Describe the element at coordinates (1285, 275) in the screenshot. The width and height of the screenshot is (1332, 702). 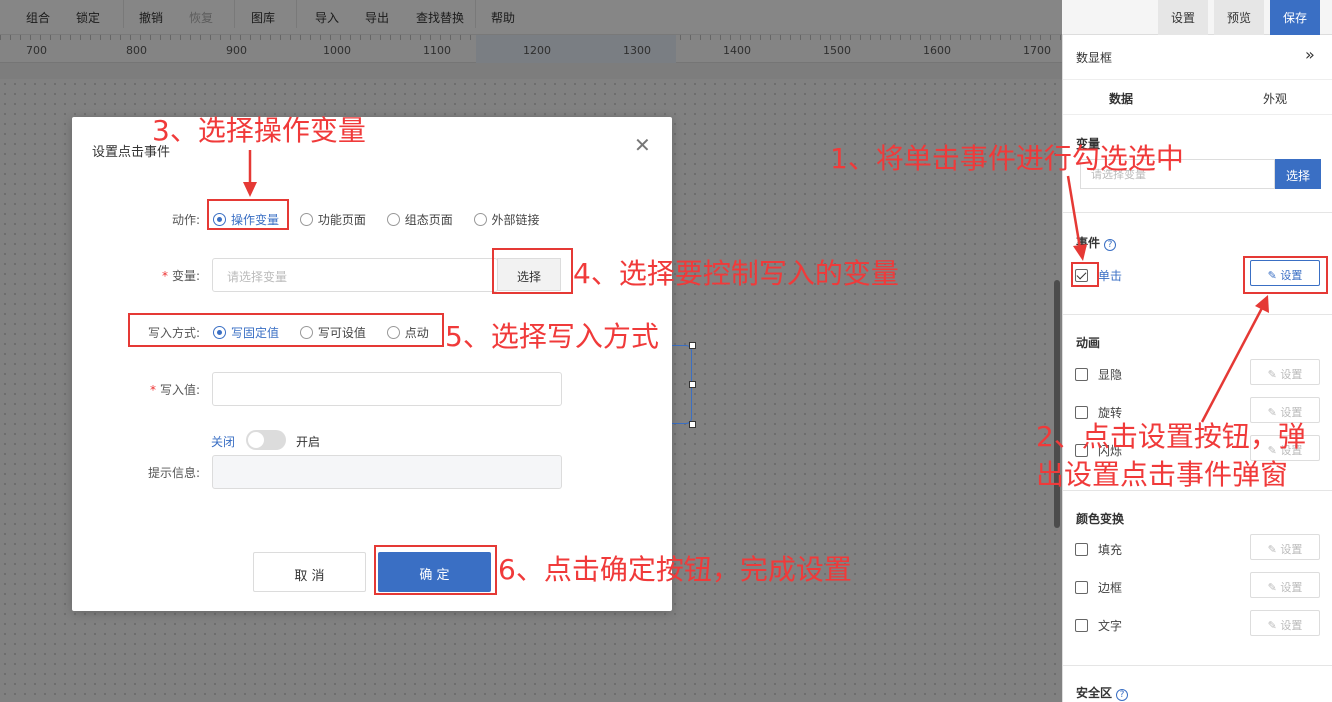
I see `annotation-box-set-button` at that location.